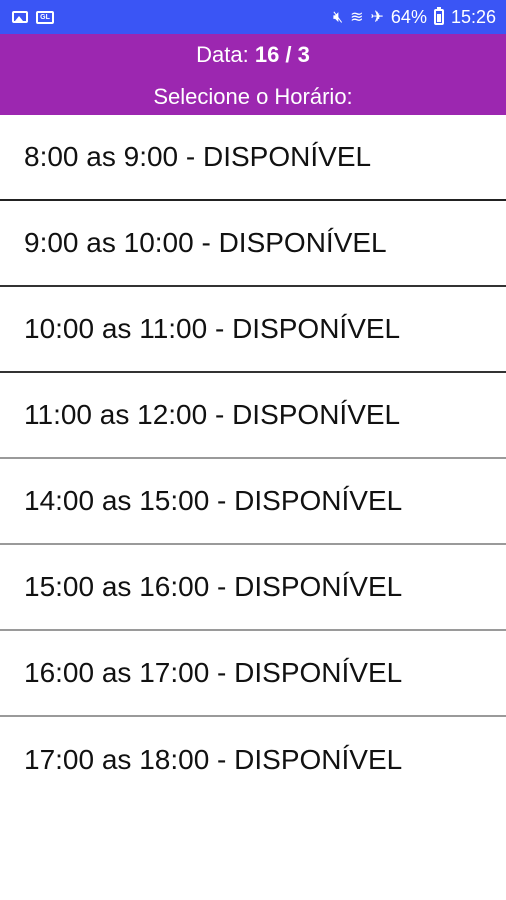 The width and height of the screenshot is (506, 900). What do you see at coordinates (253, 17) in the screenshot?
I see `status-bar: GL 🔇︎ ≋ ✈ 64% 15:26` at bounding box center [253, 17].